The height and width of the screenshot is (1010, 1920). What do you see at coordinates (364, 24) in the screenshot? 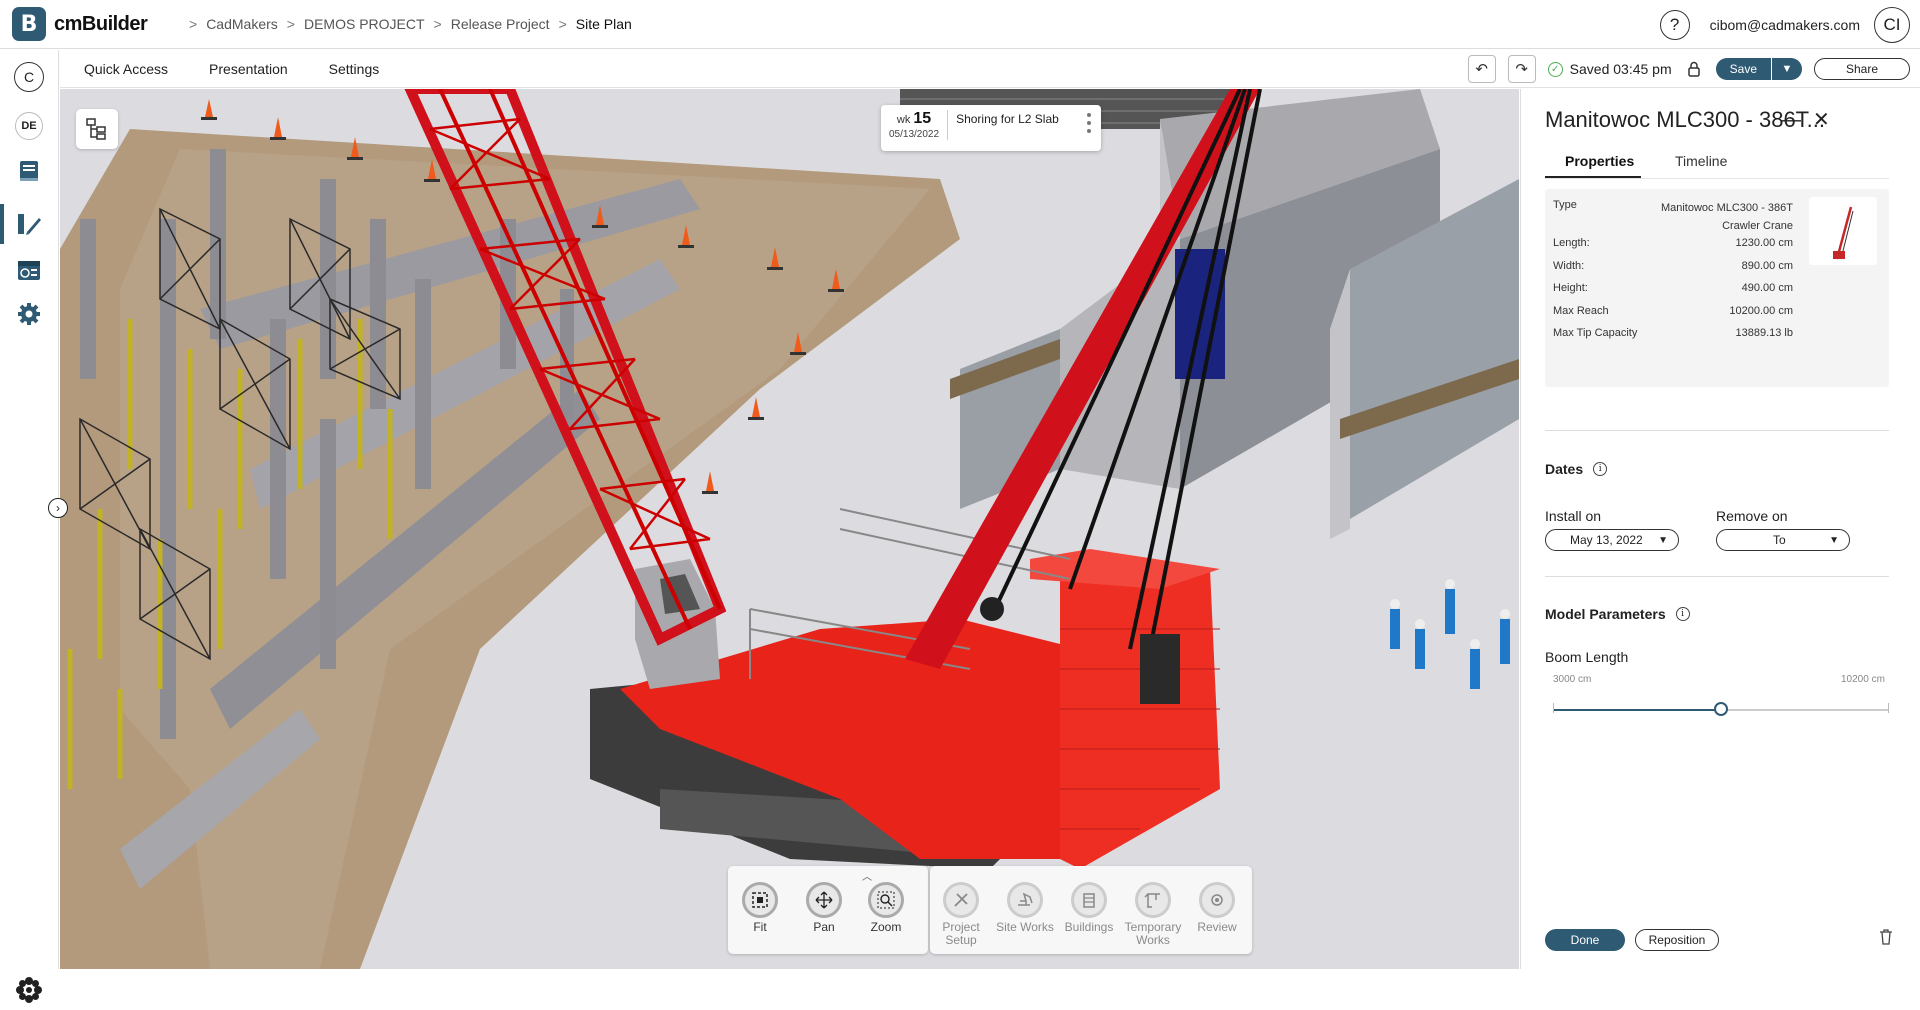
I see `breadcrumb-item: DEMOS PROJECT` at bounding box center [364, 24].